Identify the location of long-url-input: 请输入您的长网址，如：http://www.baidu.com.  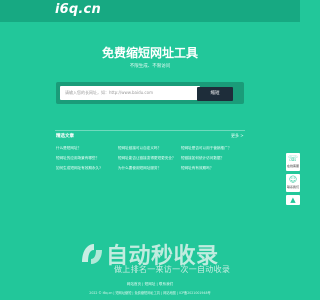
(130, 93).